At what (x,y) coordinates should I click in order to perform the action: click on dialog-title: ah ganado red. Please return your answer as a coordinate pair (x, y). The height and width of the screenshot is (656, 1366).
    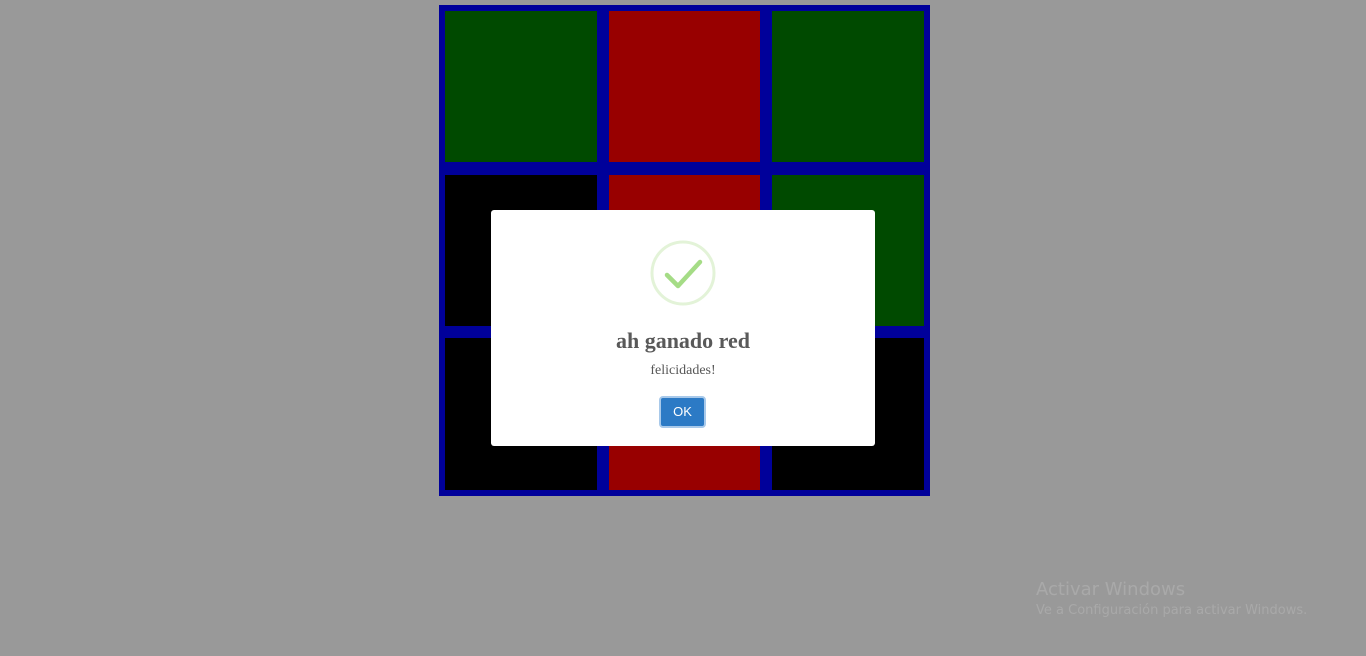
    Looking at the image, I should click on (683, 340).